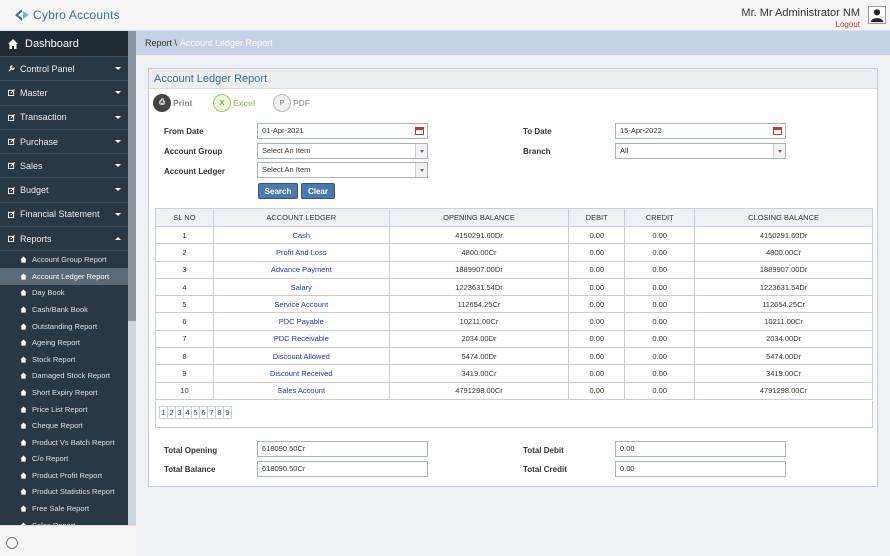  I want to click on ledger-link: PDC Receivable, so click(301, 339).